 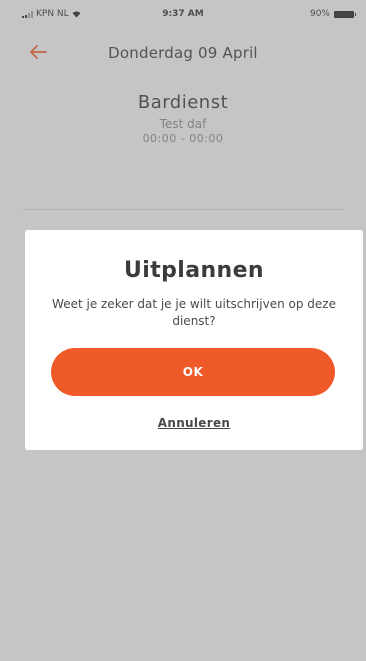 I want to click on cancel-button: Annuleren, so click(x=194, y=423).